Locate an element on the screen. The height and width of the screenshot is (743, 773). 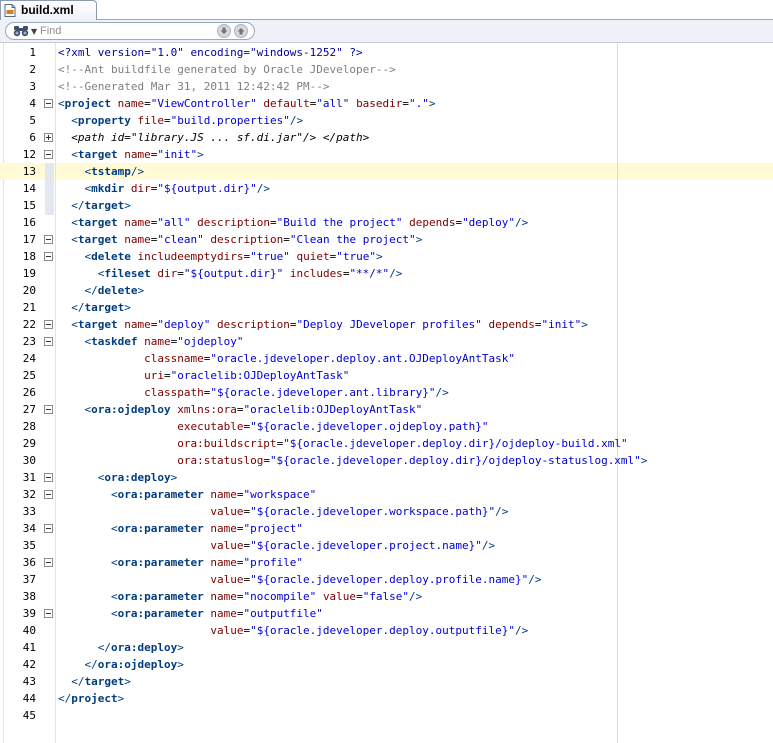
code-line: 25 uri="oraclelib:OJDeployAntTask" is located at coordinates (386, 375).